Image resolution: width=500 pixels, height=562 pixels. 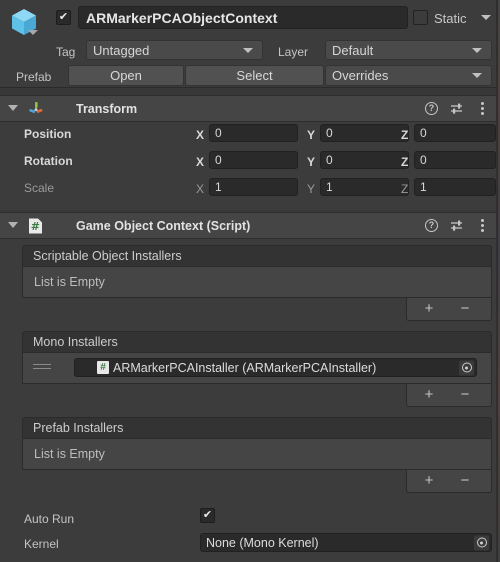 I want to click on divider-top, so click(x=250, y=95).